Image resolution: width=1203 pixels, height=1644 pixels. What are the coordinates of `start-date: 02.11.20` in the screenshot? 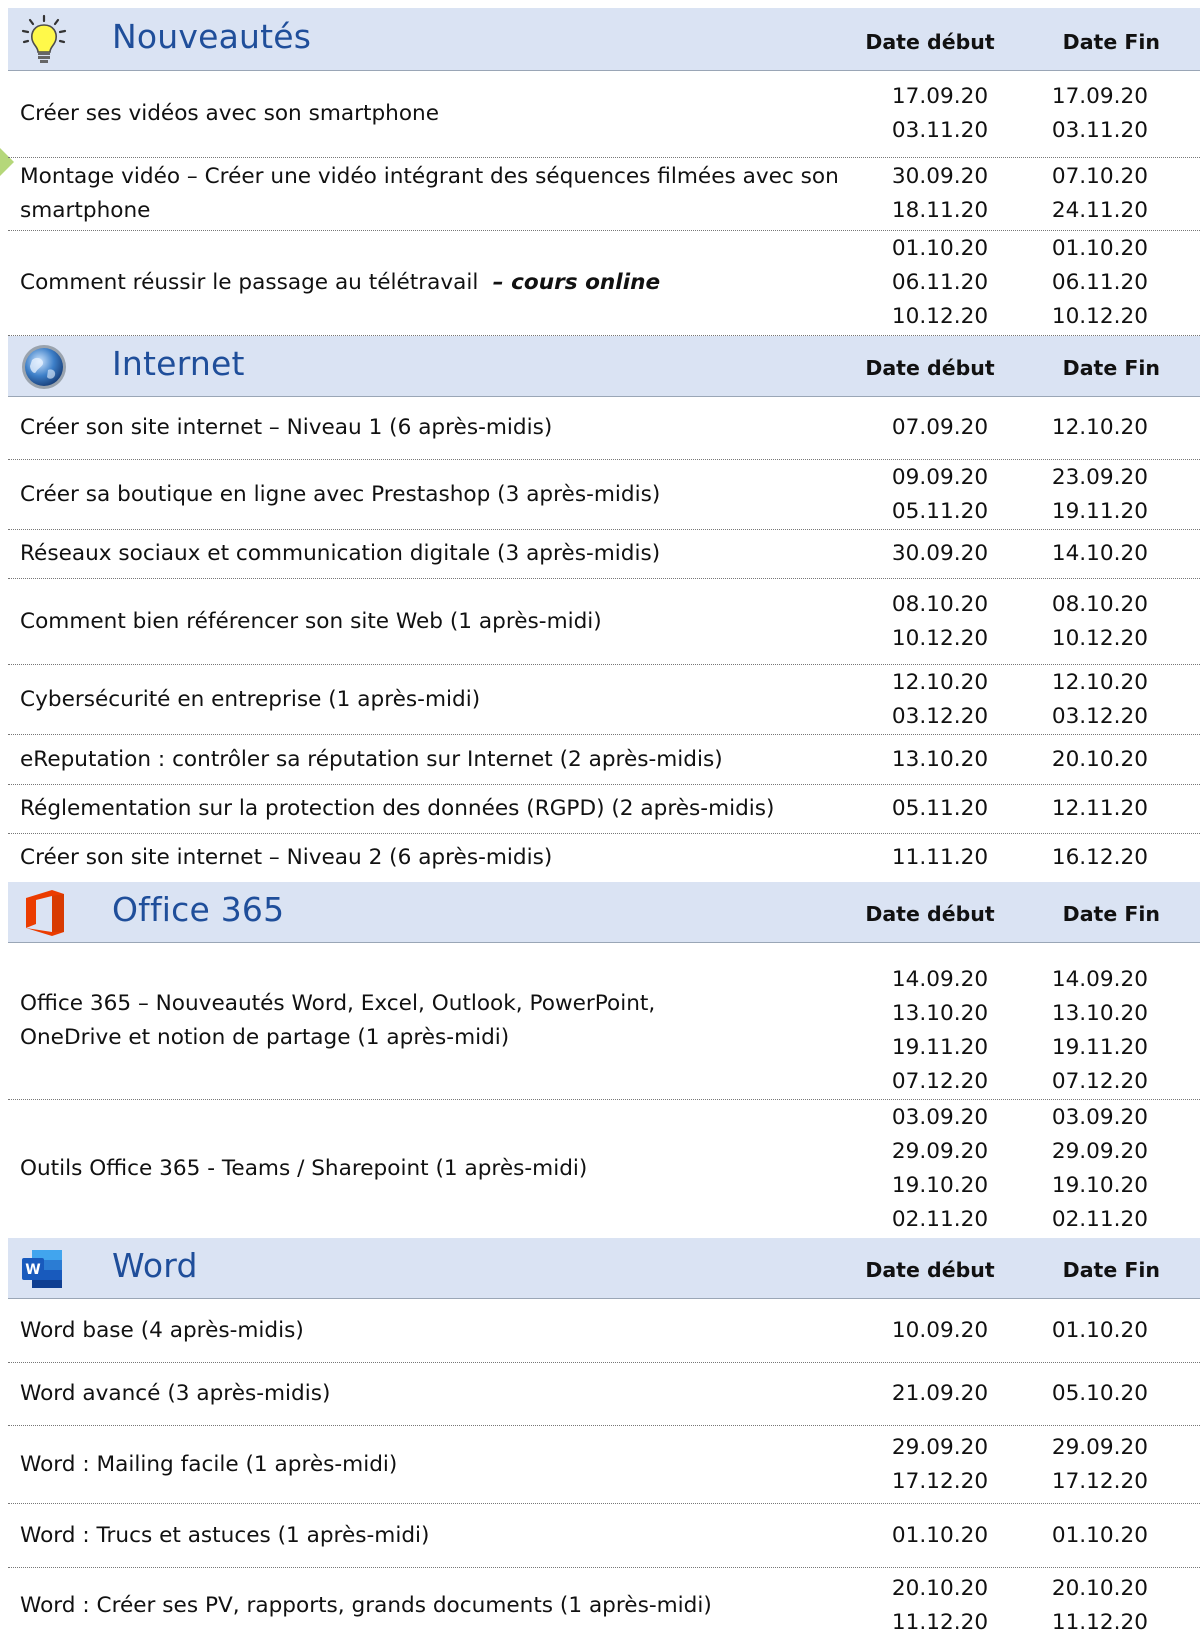 It's located at (940, 1219).